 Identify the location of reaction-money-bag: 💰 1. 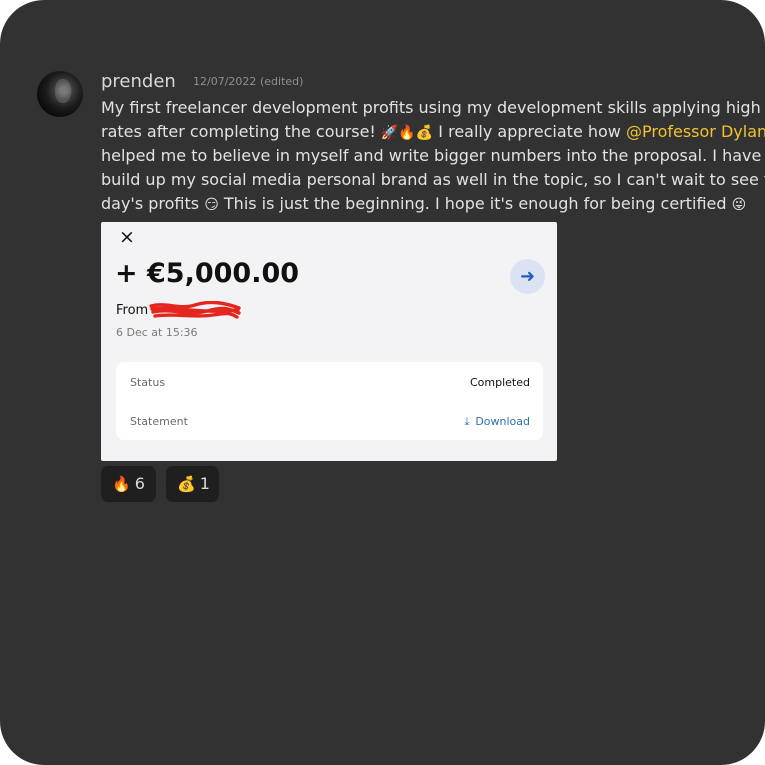
(192, 484).